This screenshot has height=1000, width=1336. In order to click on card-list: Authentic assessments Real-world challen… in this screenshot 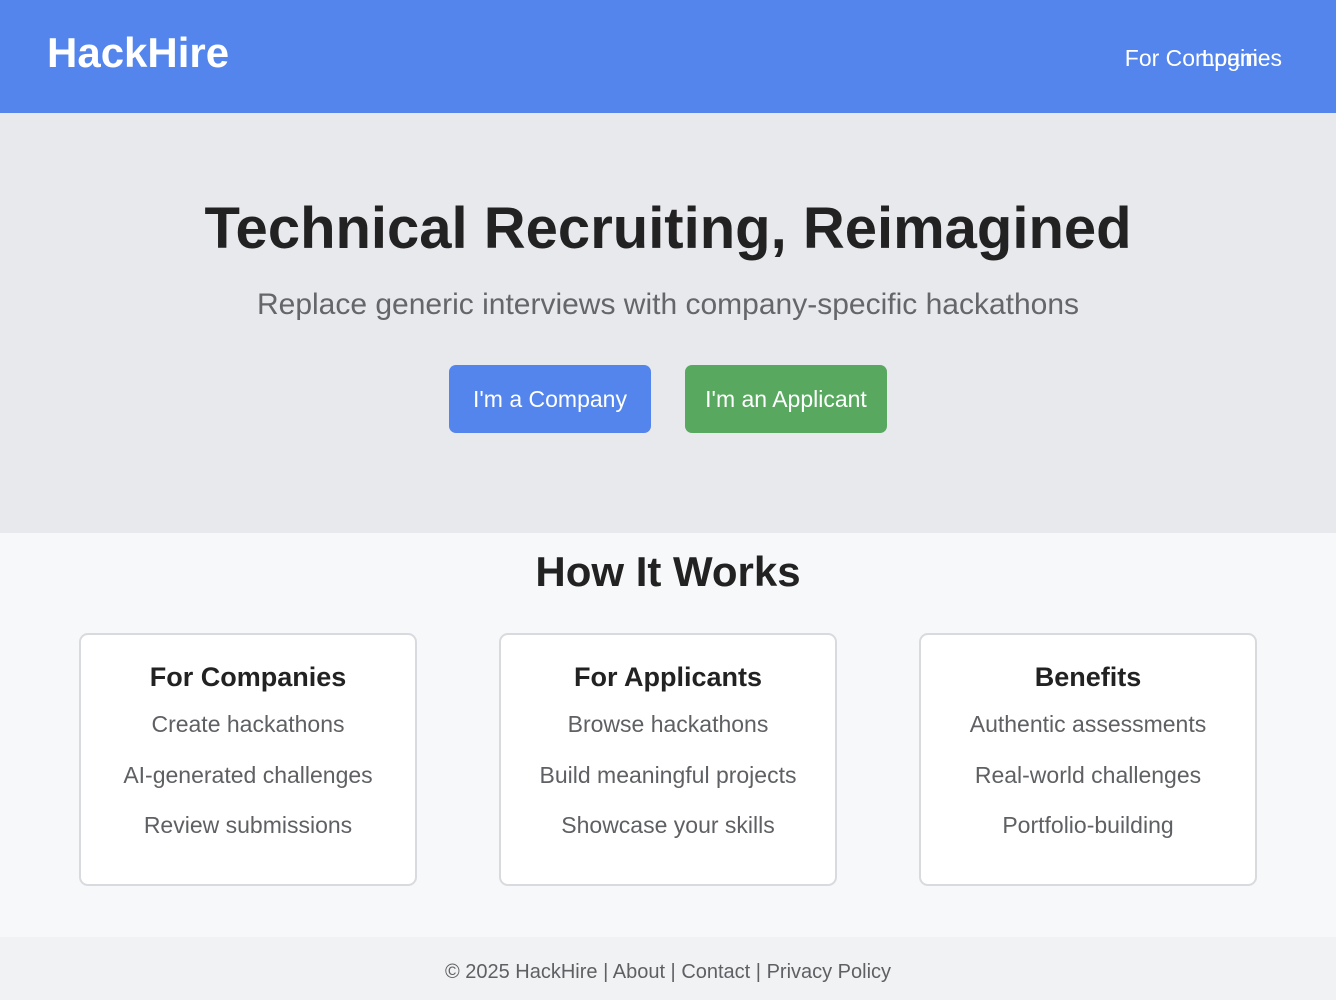, I will do `click(1088, 774)`.